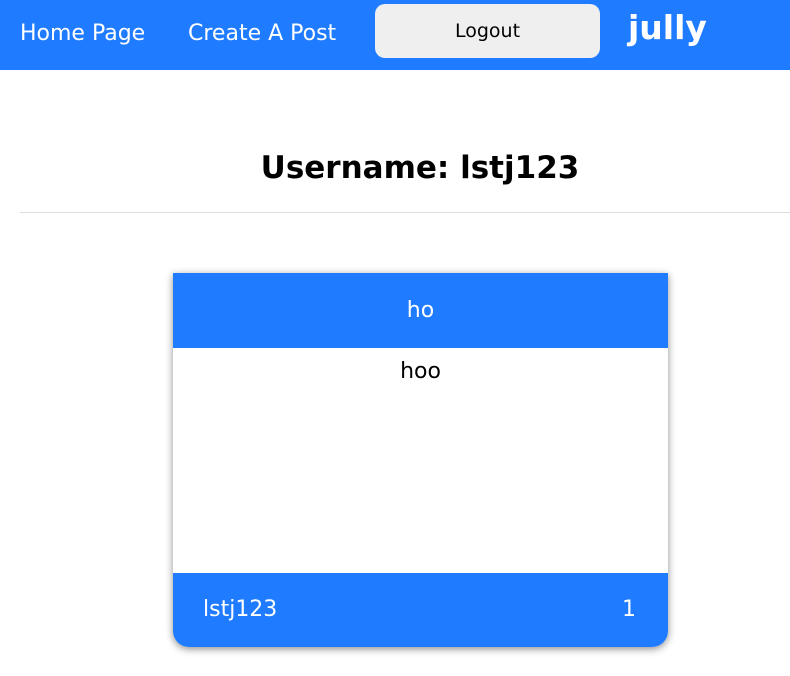 This screenshot has height=676, width=790. What do you see at coordinates (487, 31) in the screenshot?
I see `logout-button: Logout` at bounding box center [487, 31].